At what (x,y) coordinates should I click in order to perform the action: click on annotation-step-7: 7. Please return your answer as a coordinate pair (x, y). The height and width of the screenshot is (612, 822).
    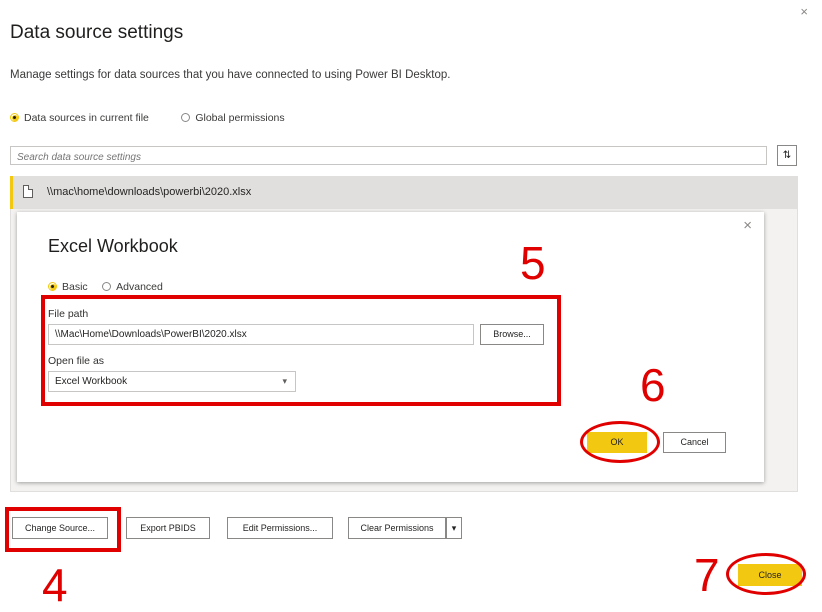
    Looking at the image, I should click on (707, 575).